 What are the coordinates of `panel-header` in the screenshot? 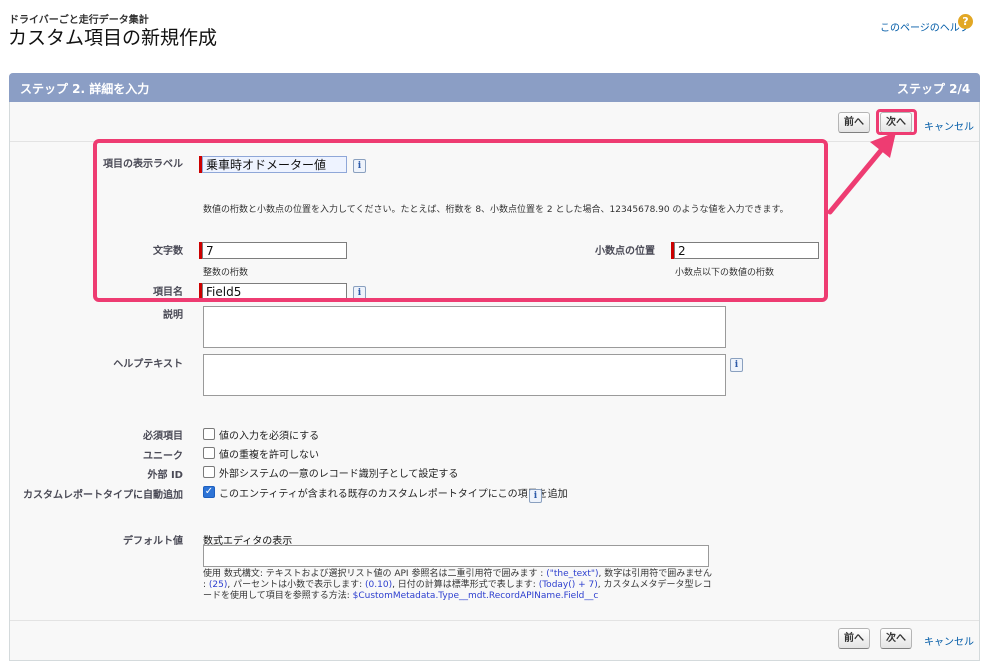 It's located at (494, 87).